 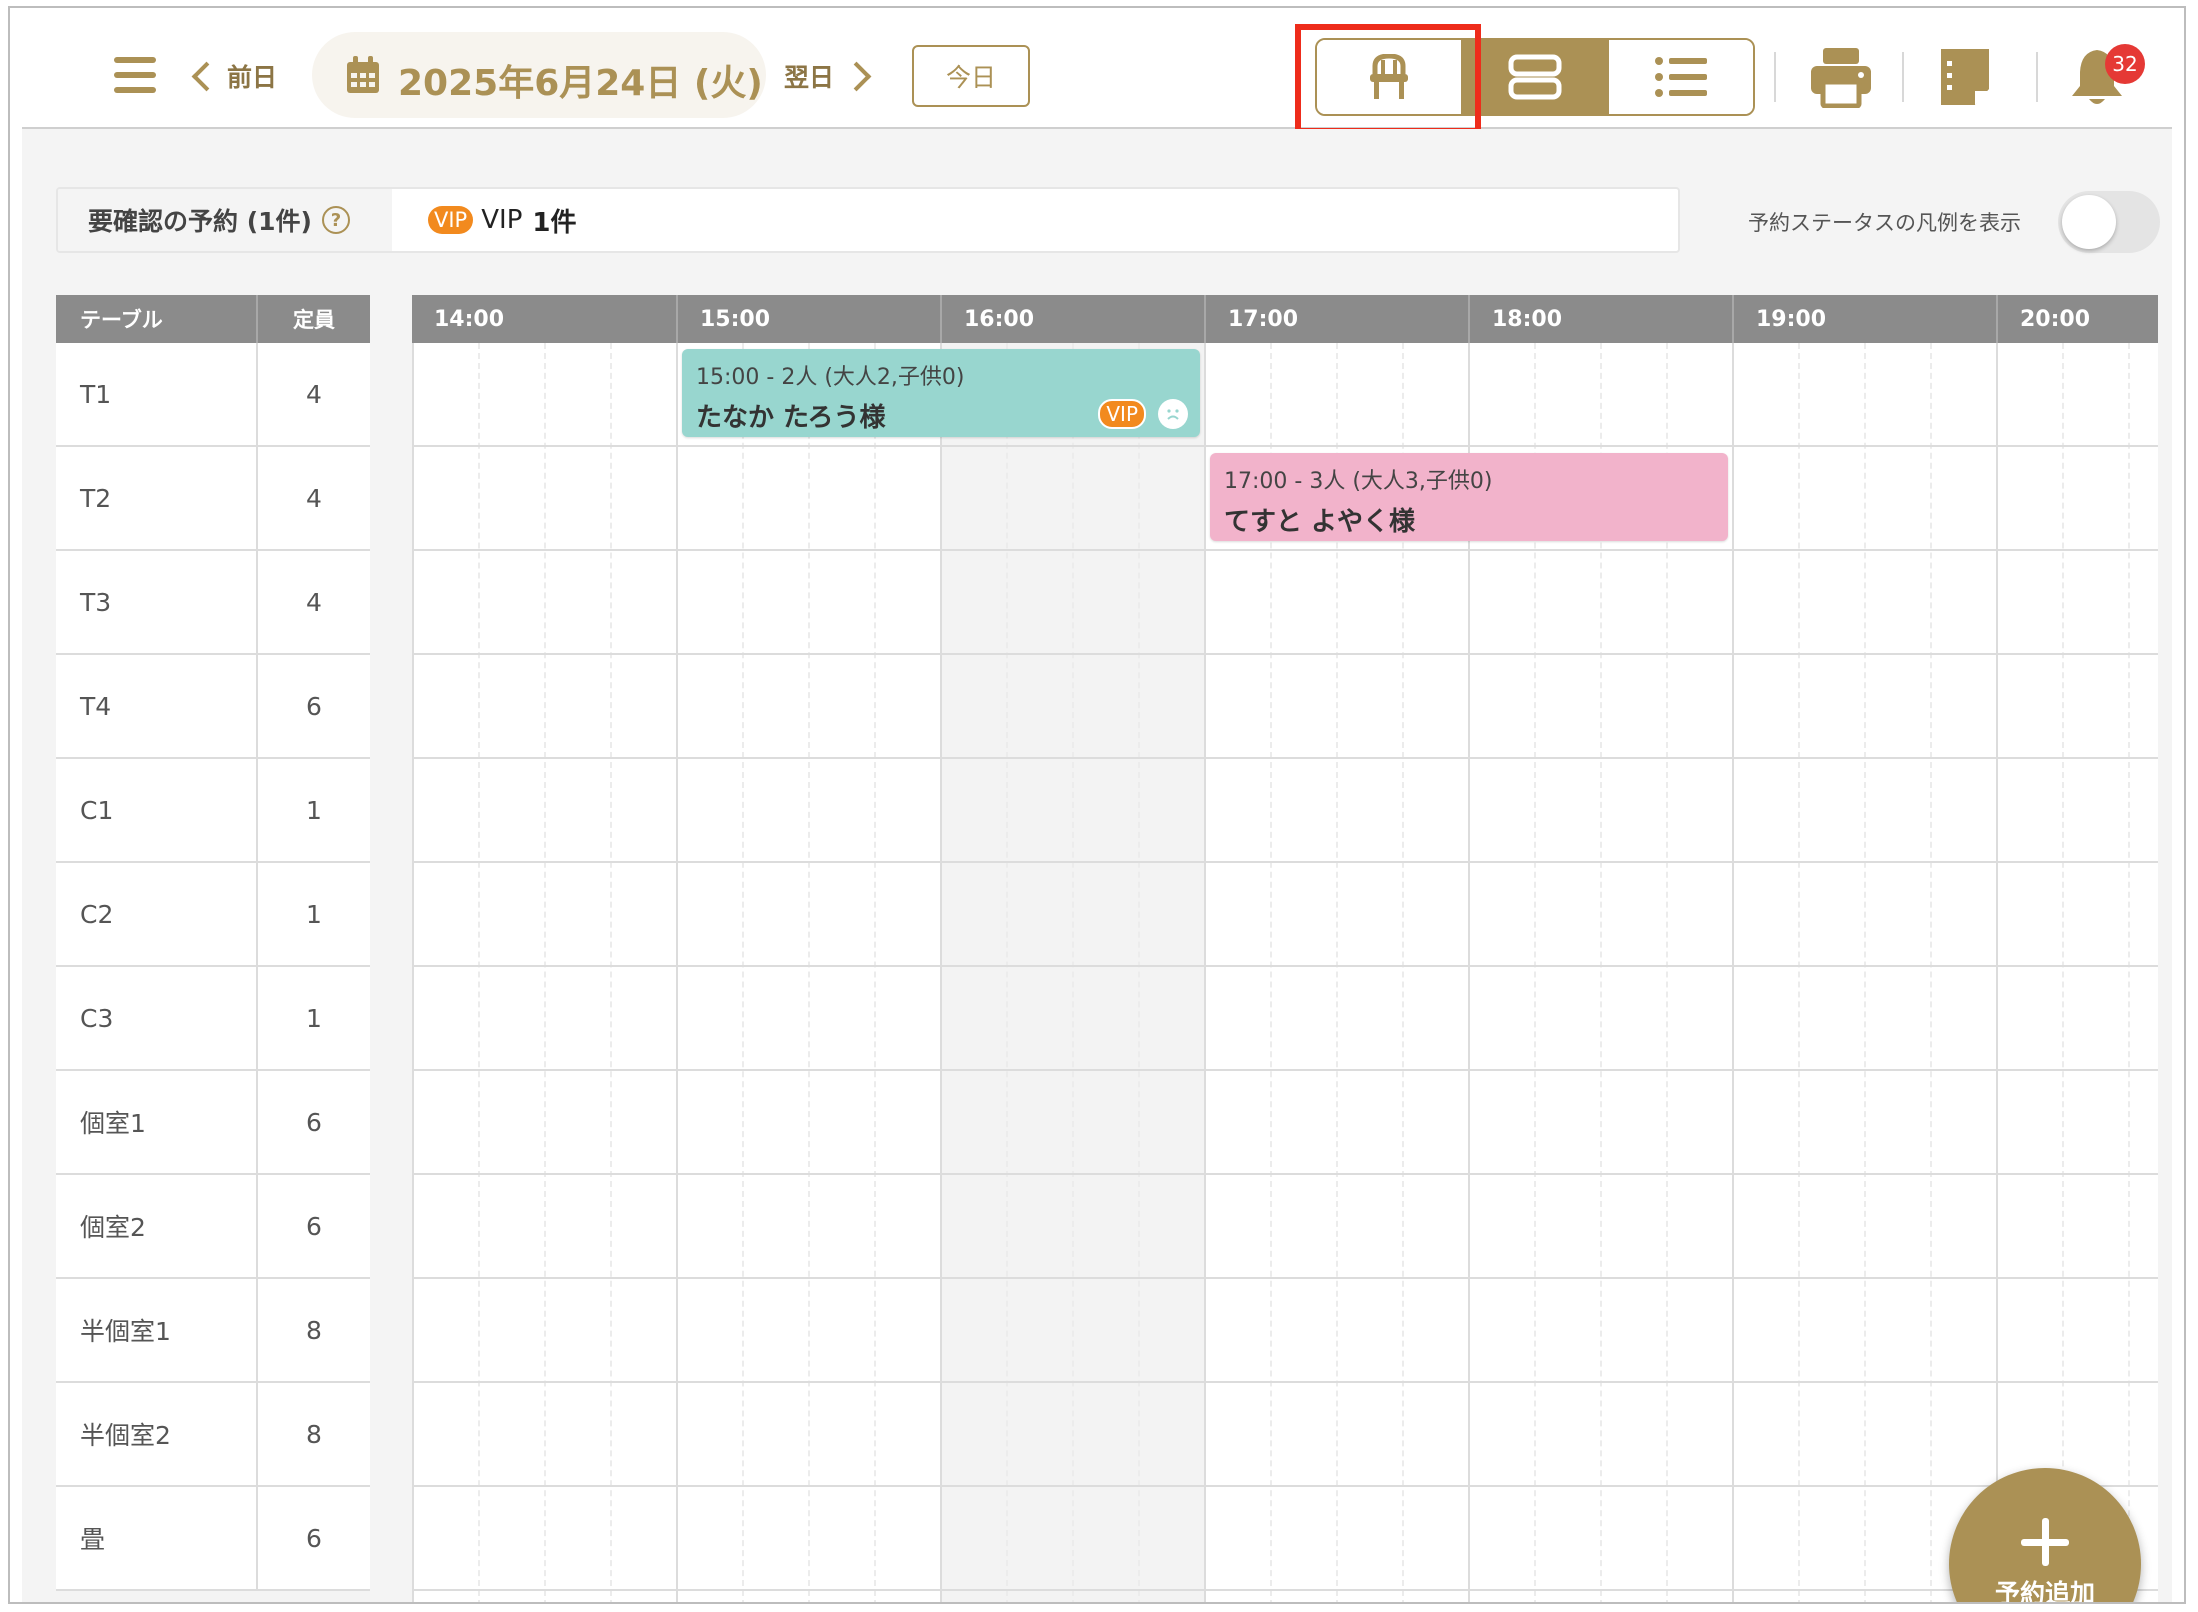 I want to click on pending-reservations-bar: 要確認の予約 (1件) ? VIP VIP 1件, so click(x=868, y=220).